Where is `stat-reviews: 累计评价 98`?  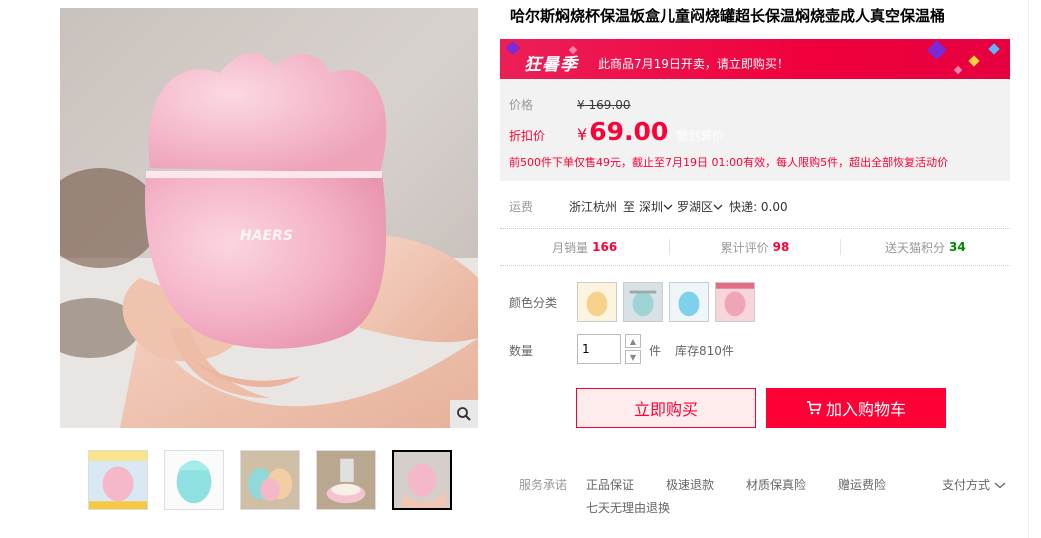
stat-reviews: 累计评价 98 is located at coordinates (755, 247).